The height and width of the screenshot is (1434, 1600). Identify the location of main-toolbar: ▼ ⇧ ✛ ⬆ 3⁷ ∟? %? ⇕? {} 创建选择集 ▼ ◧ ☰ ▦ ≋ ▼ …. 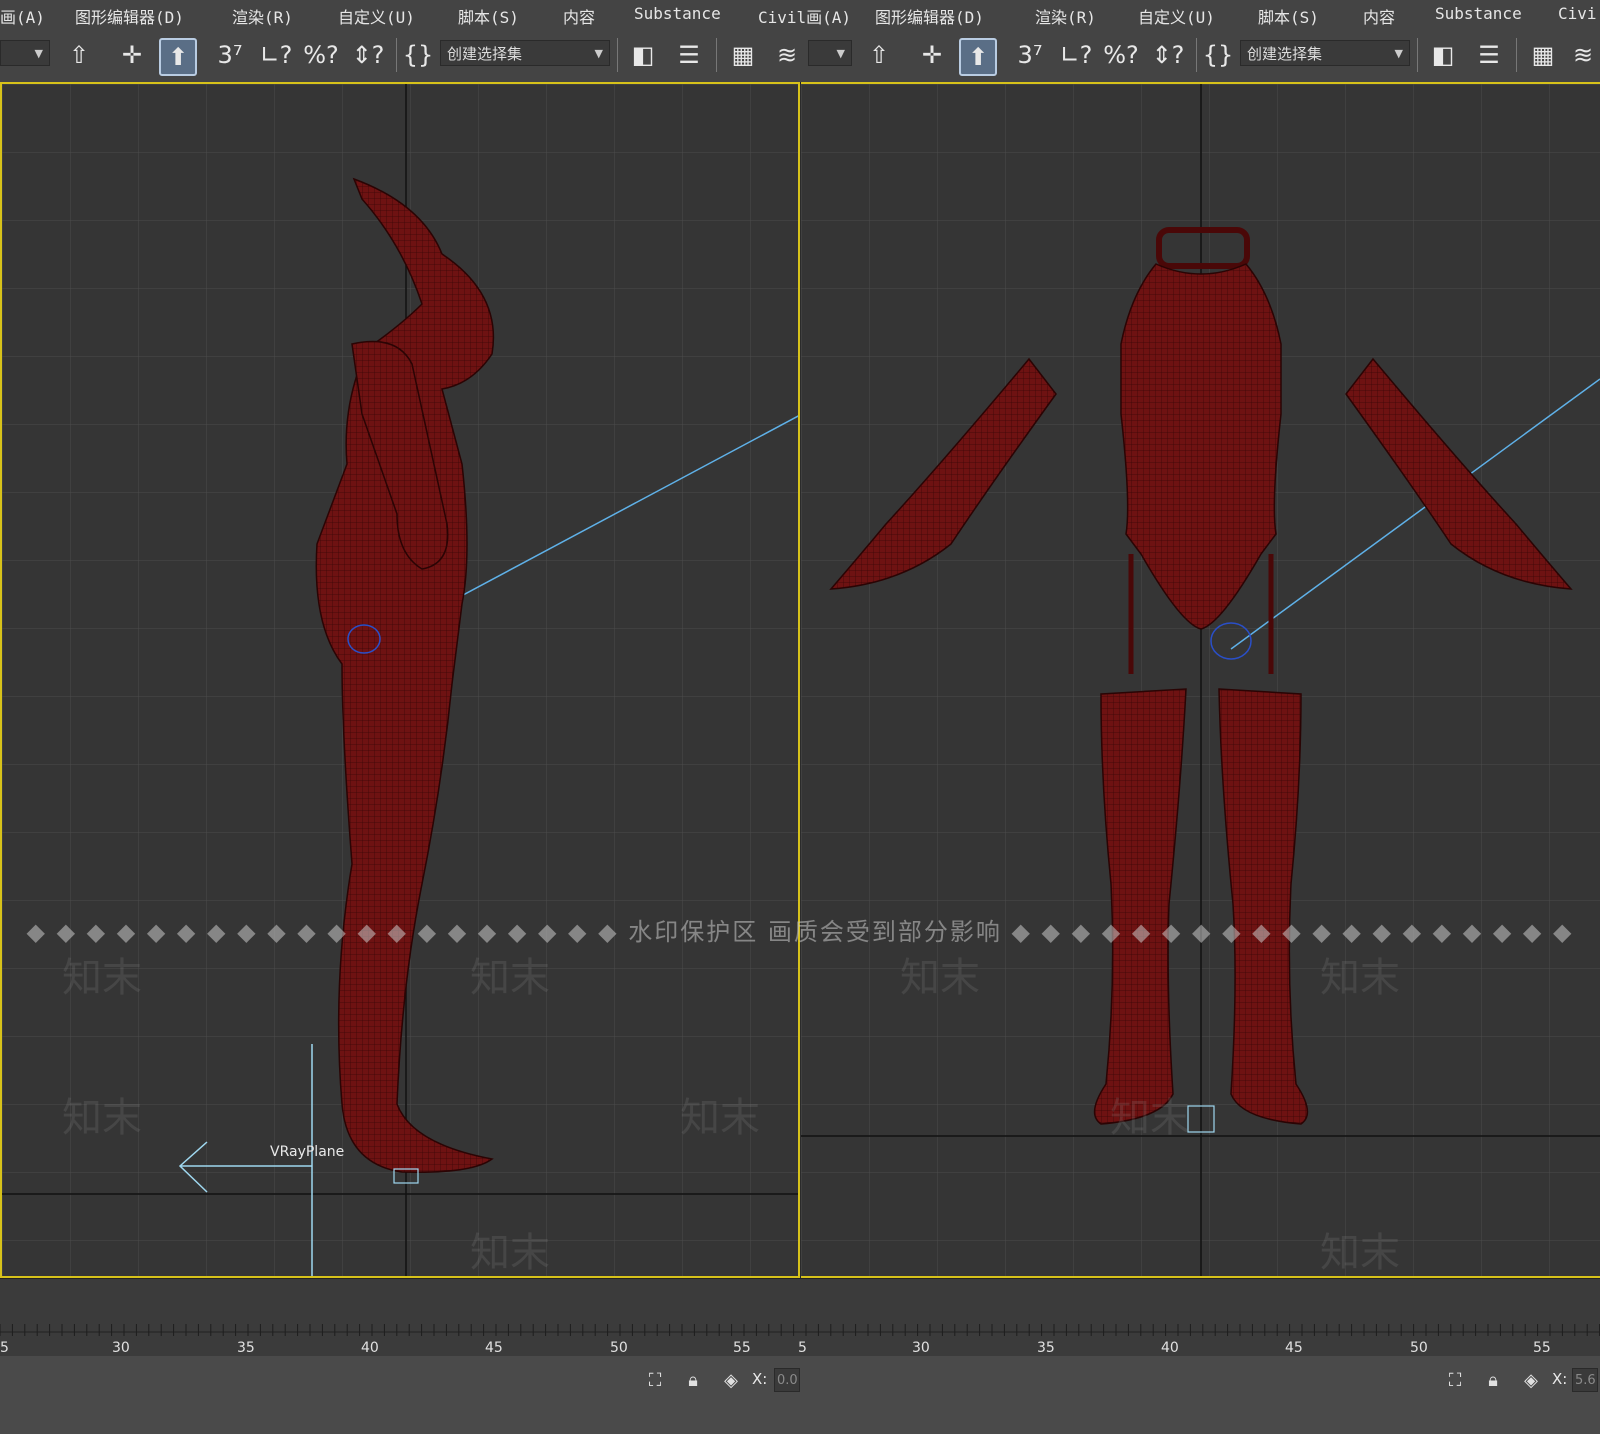
(800, 56).